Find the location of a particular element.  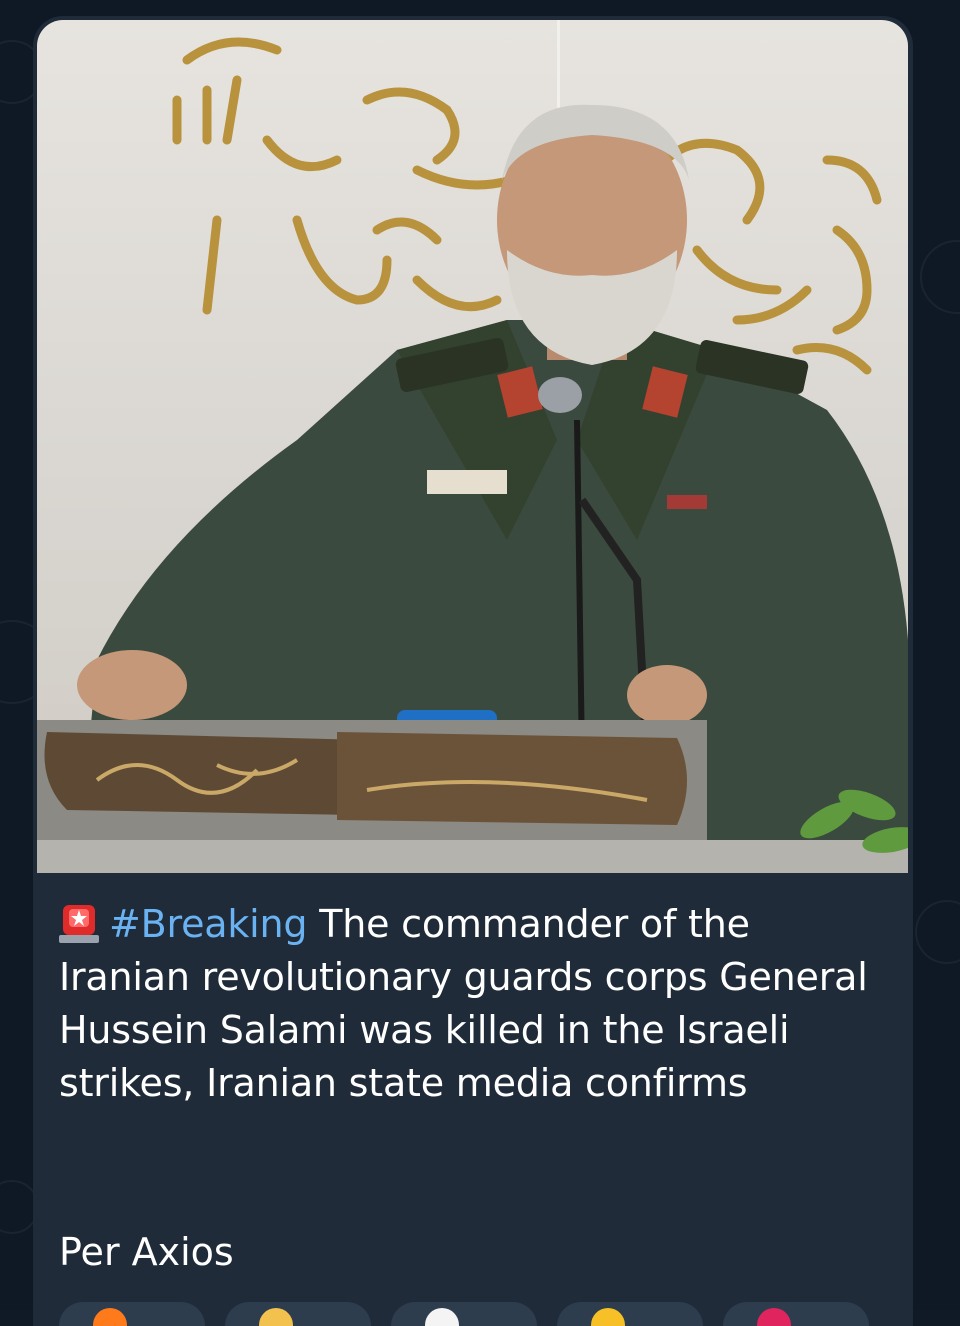

post-source: Per Axios is located at coordinates (146, 1252).